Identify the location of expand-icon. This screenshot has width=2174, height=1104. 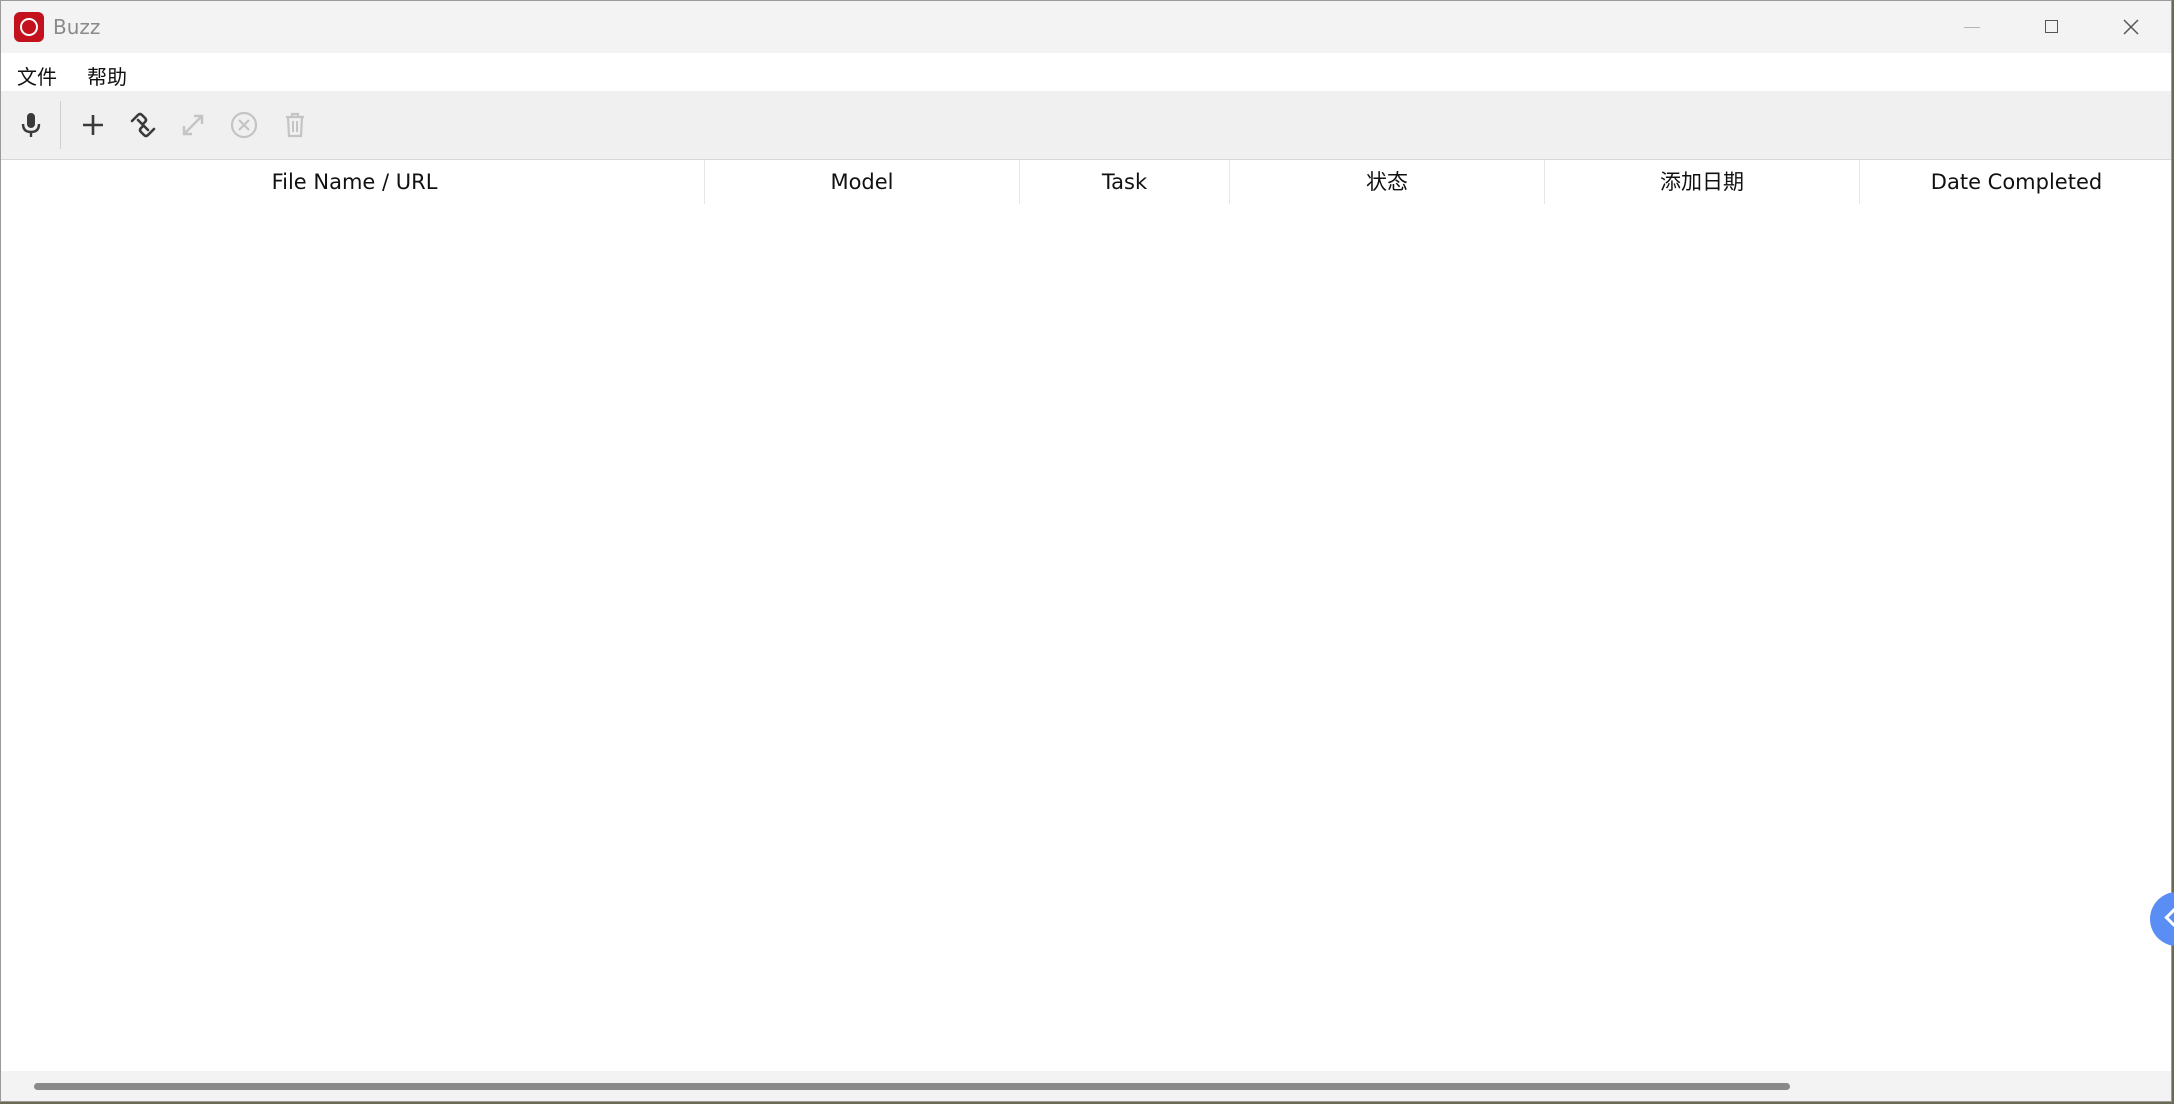
(193, 125).